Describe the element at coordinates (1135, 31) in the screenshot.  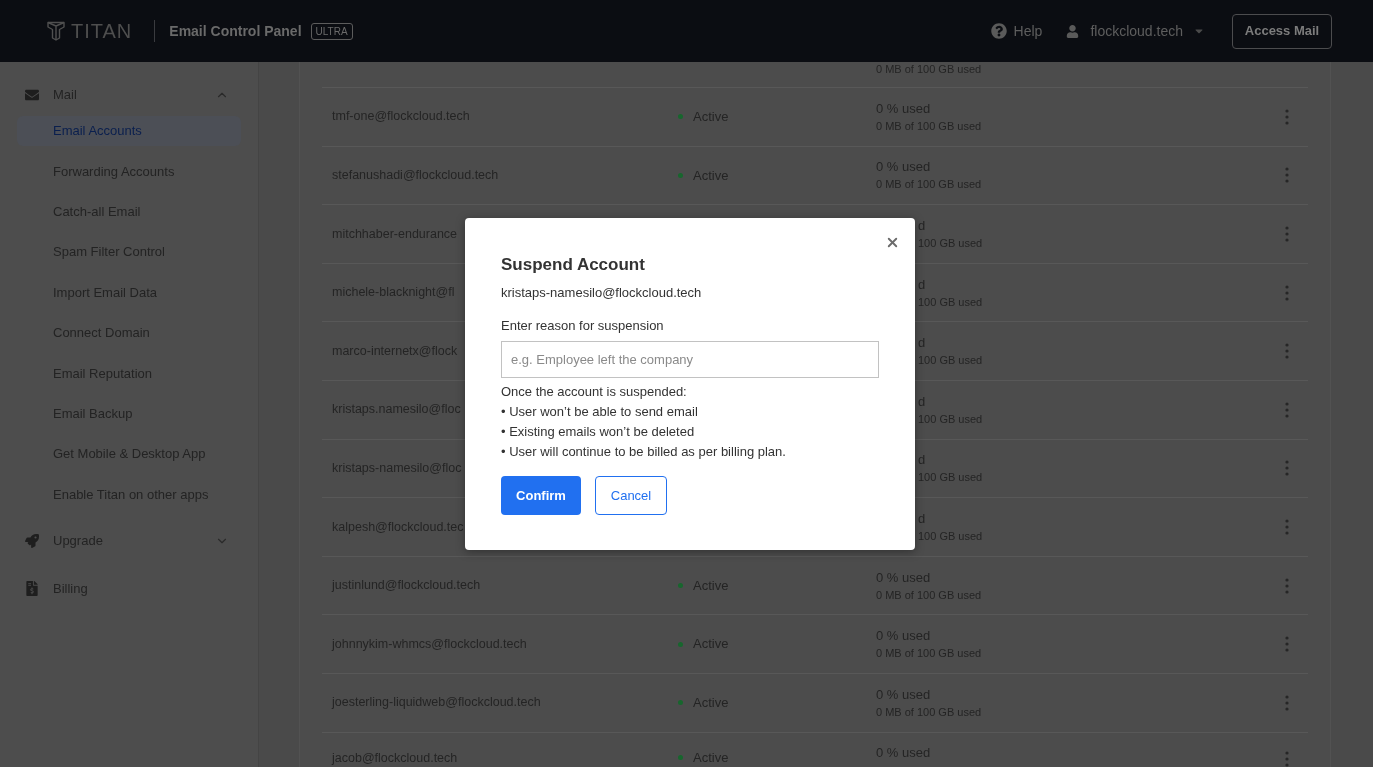
I see `account-menu: flockcloud.tech` at that location.